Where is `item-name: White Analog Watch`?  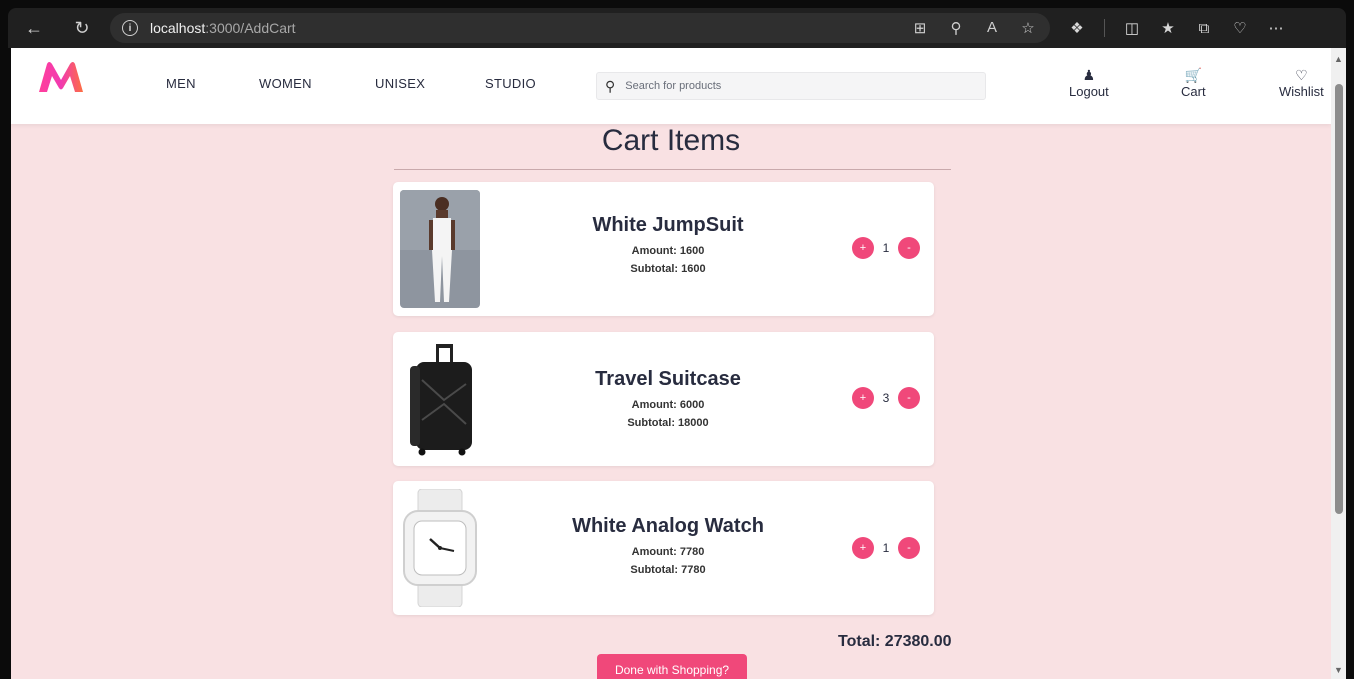 item-name: White Analog Watch is located at coordinates (668, 526).